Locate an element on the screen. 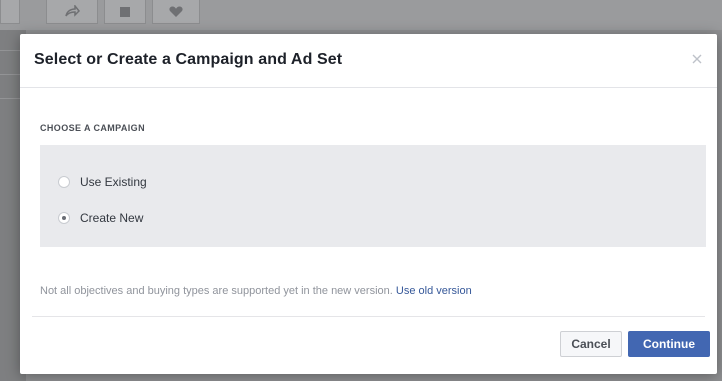  dialog-header: Select or Create a Campaign and Ad Set is located at coordinates (368, 61).